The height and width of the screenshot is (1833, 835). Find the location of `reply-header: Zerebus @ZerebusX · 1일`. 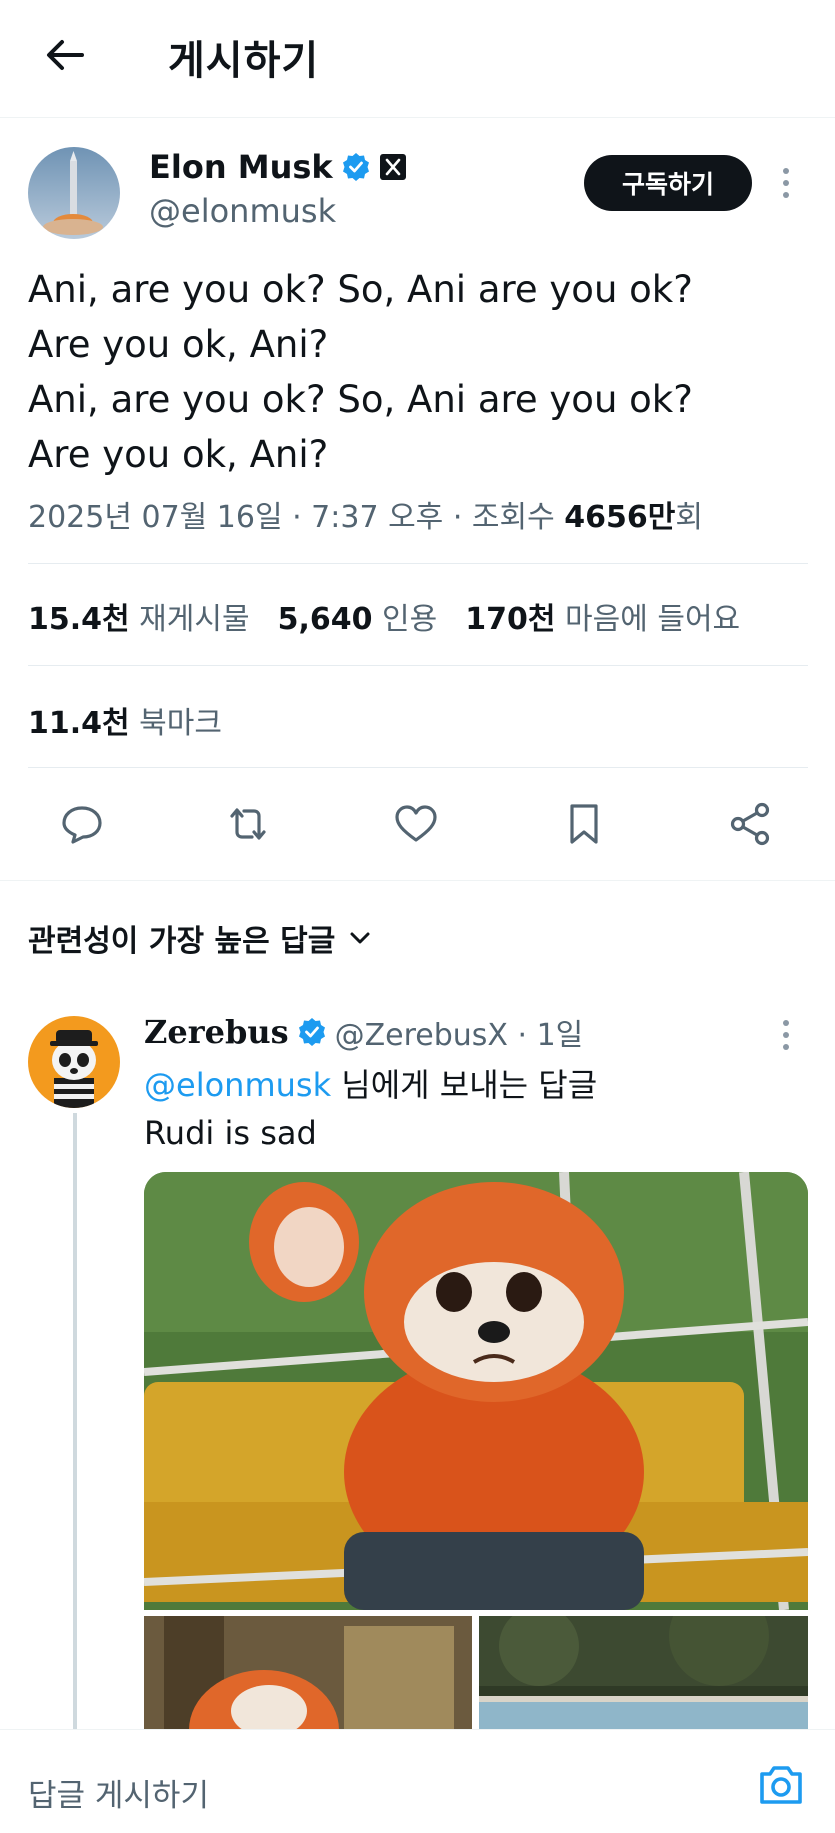

reply-header: Zerebus @ZerebusX · 1일 is located at coordinates (363, 1032).